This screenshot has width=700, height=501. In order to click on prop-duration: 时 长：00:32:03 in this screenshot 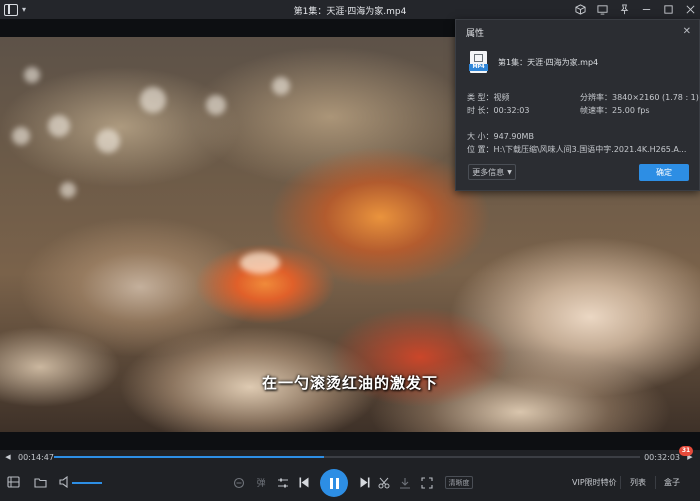, I will do `click(498, 110)`.